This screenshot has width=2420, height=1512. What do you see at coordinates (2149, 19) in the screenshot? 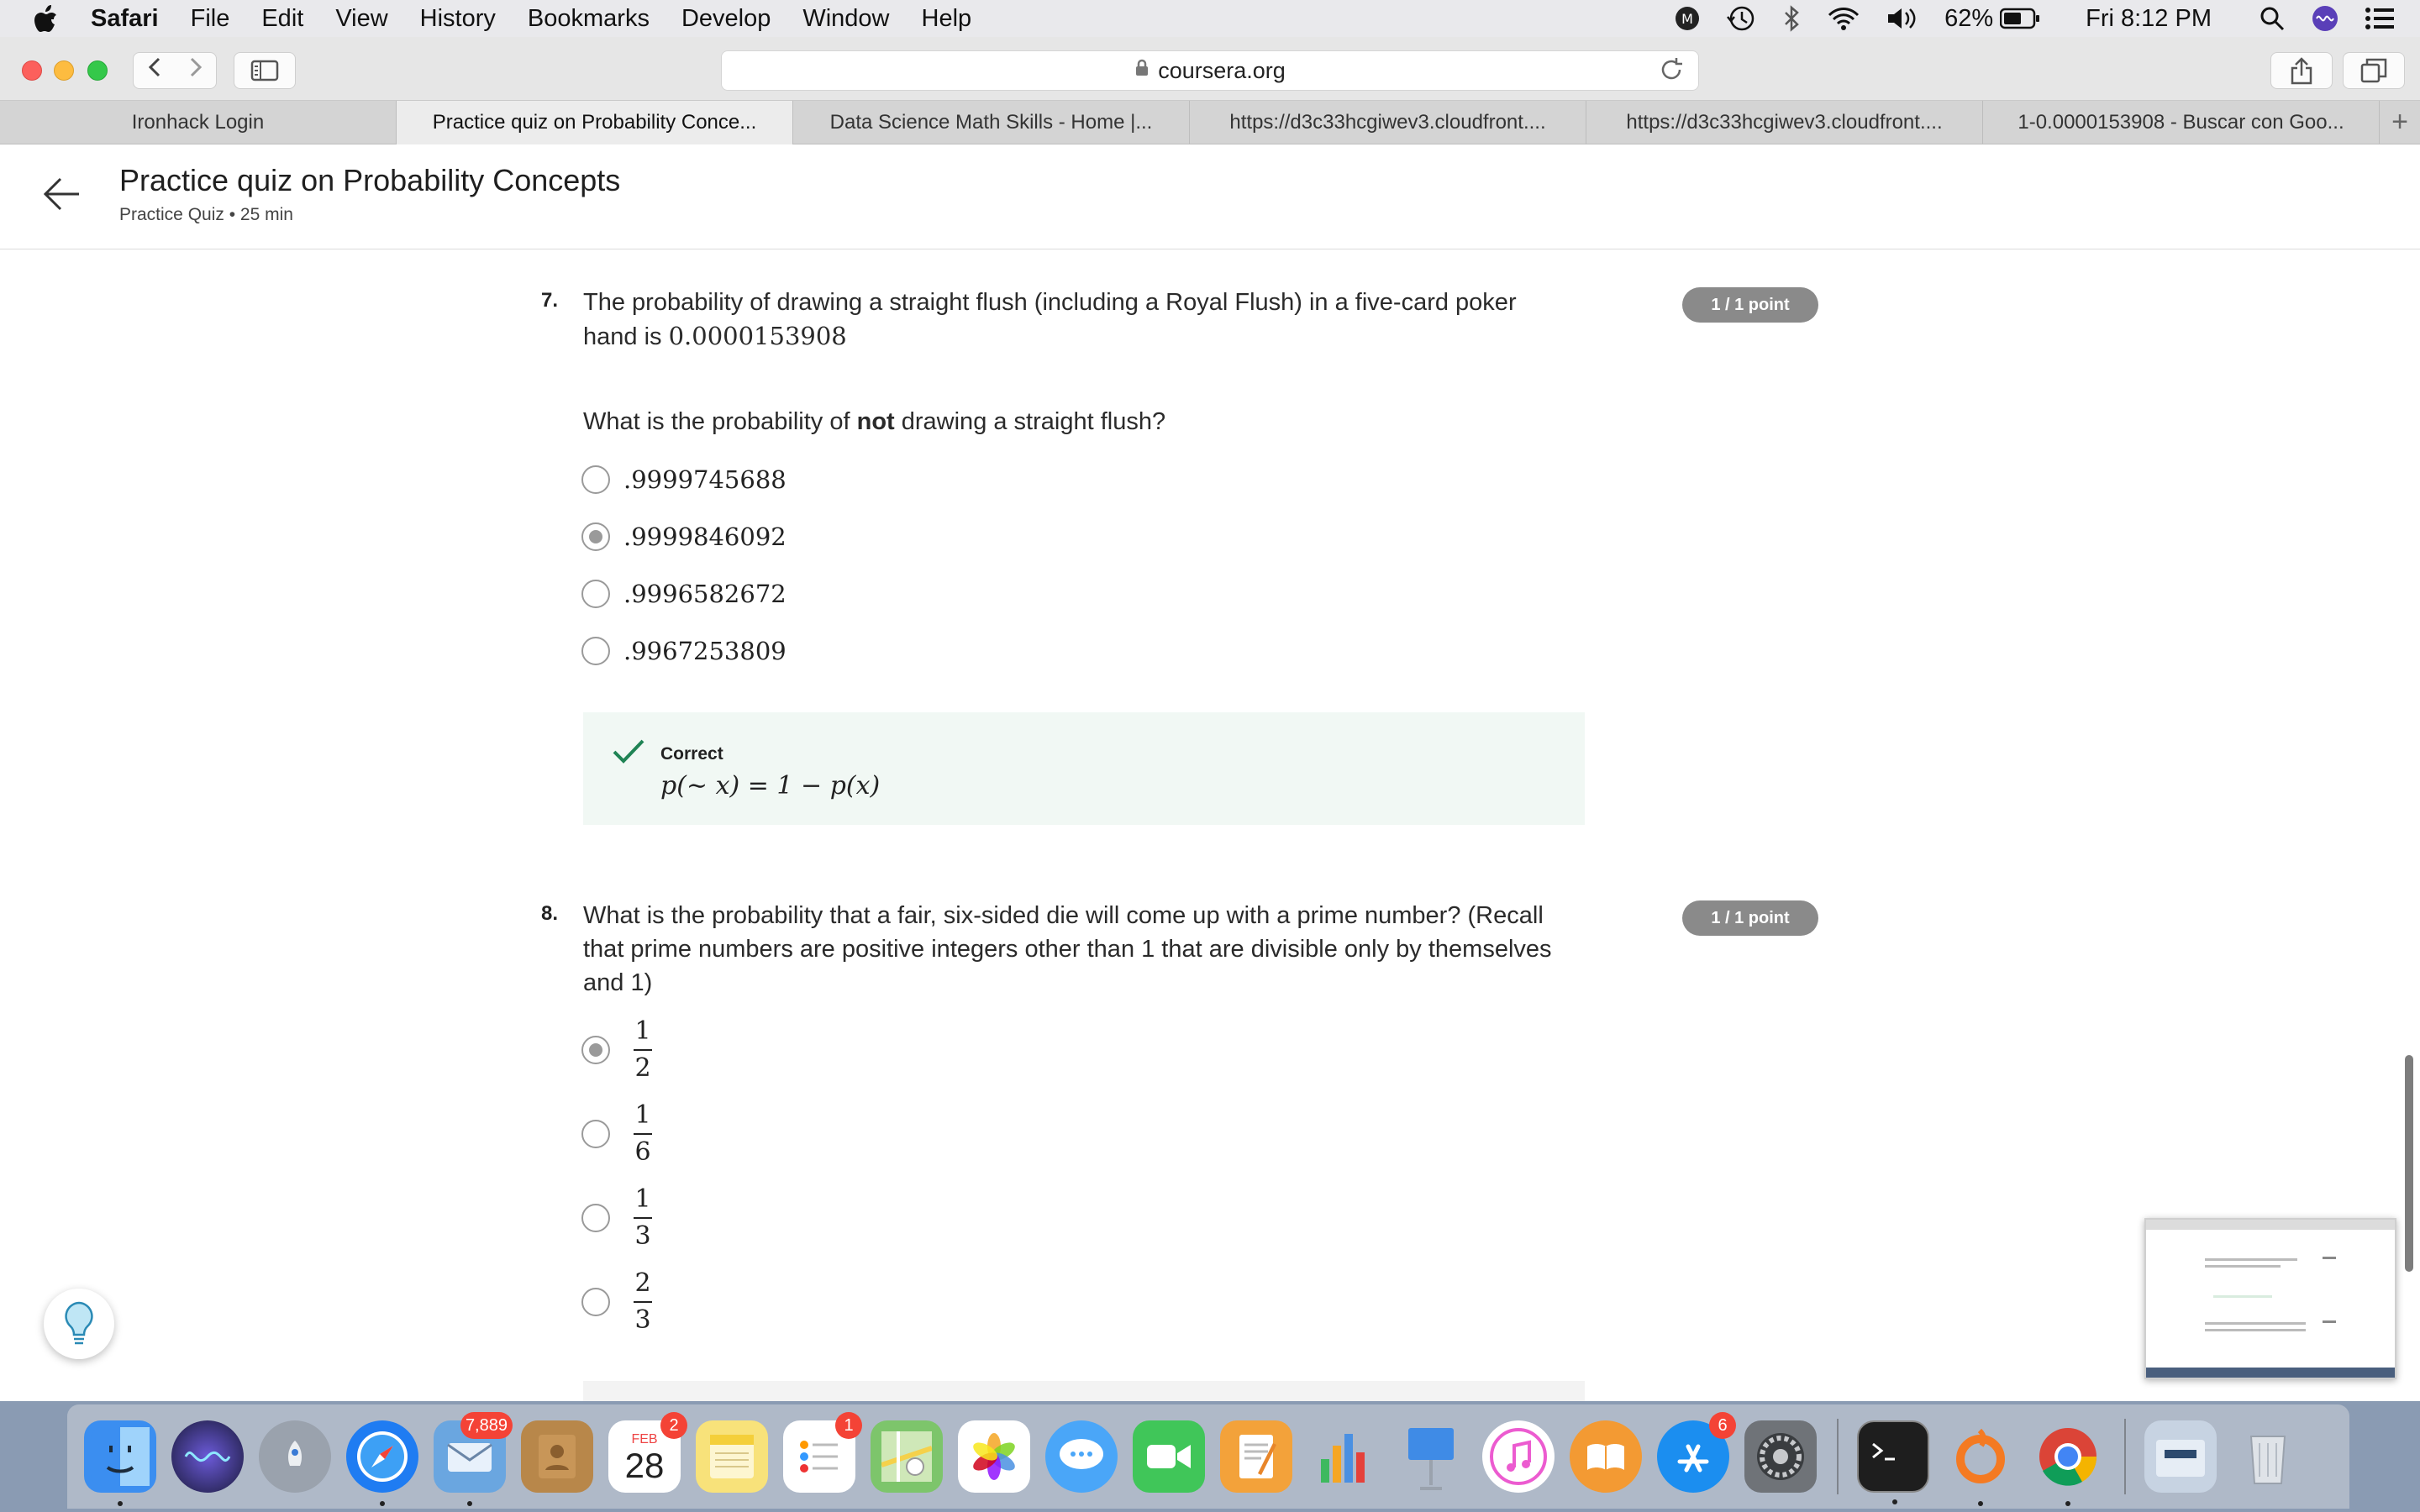
I see `clock: Fri 8:12 PM` at bounding box center [2149, 19].